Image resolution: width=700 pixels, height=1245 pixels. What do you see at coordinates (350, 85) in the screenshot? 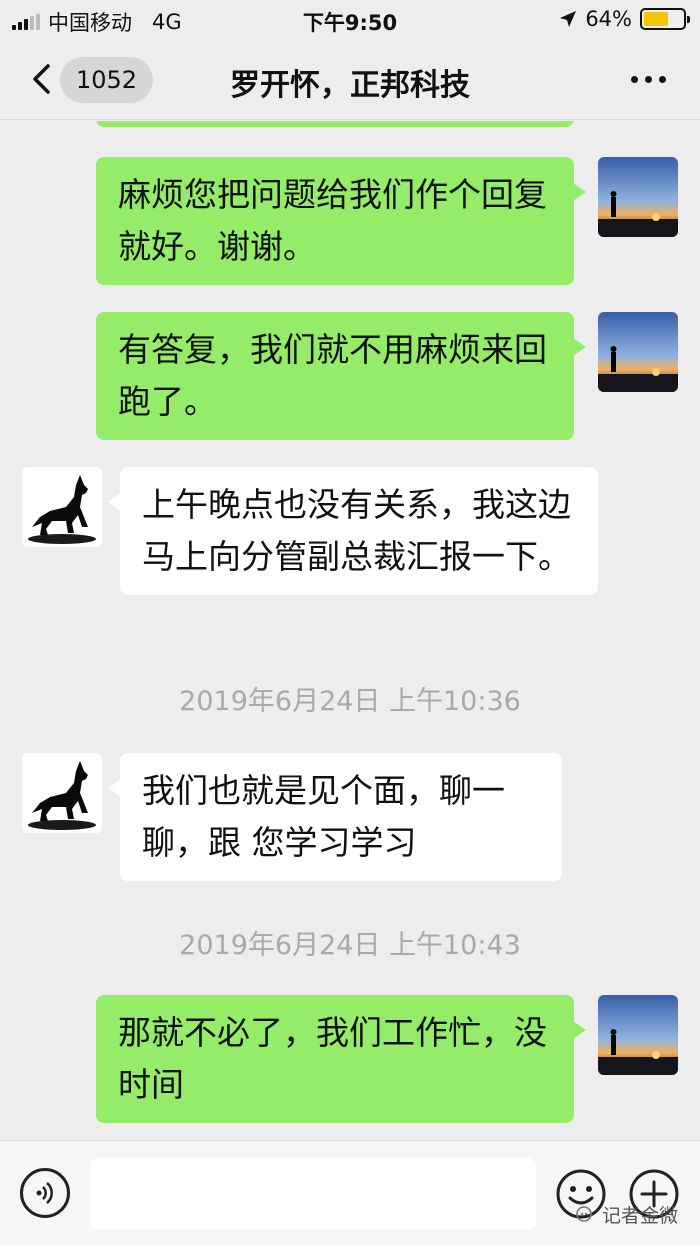
I see `chat-title: 罗开怀，正邦科技` at bounding box center [350, 85].